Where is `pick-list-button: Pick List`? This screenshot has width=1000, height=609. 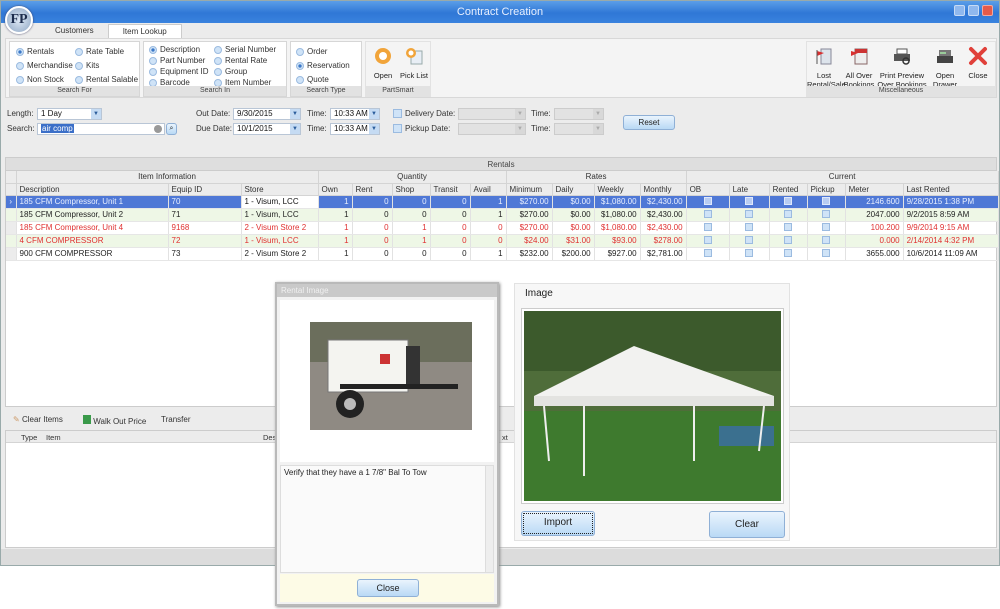 pick-list-button: Pick List is located at coordinates (414, 63).